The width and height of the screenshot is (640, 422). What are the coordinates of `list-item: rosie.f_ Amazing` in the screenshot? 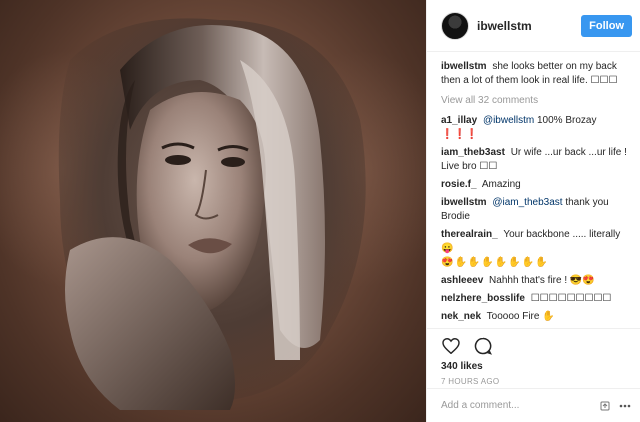 It's located at (535, 185).